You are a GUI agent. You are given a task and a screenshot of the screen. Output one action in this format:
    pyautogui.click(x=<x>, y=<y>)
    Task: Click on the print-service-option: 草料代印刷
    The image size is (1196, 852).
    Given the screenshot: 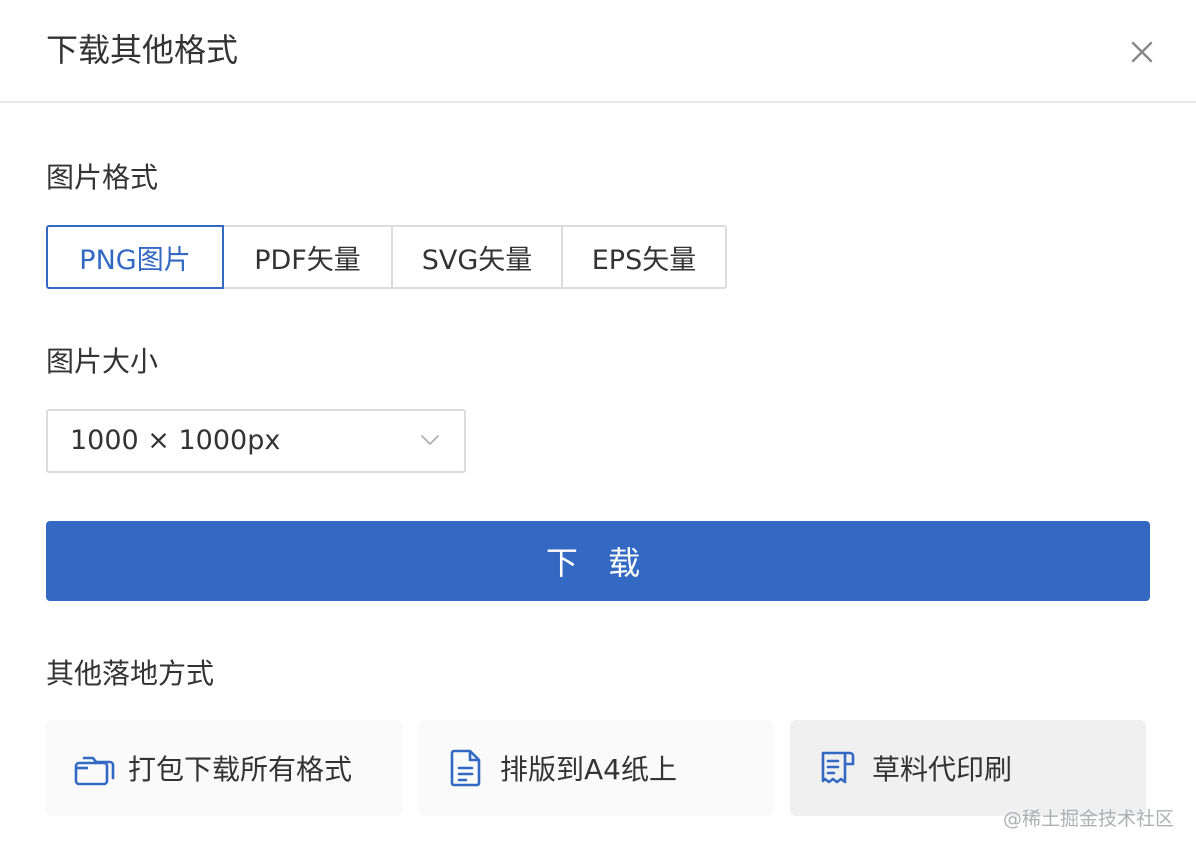 What is the action you would take?
    pyautogui.click(x=968, y=768)
    